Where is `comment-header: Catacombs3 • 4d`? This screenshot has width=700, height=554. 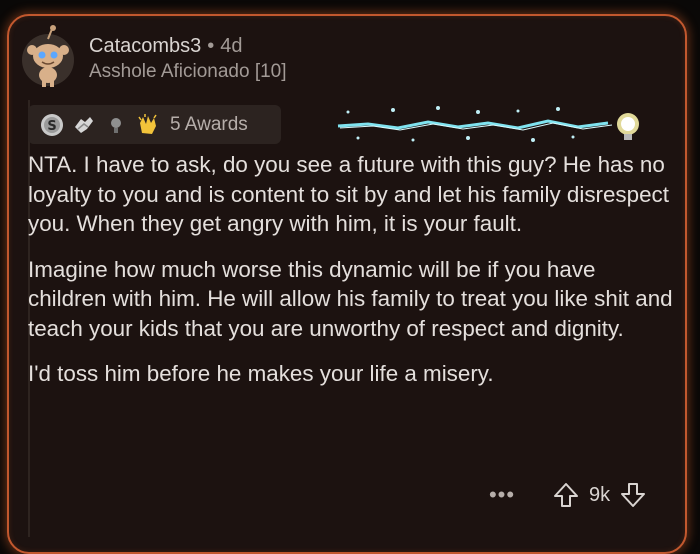 comment-header: Catacombs3 • 4d is located at coordinates (166, 46).